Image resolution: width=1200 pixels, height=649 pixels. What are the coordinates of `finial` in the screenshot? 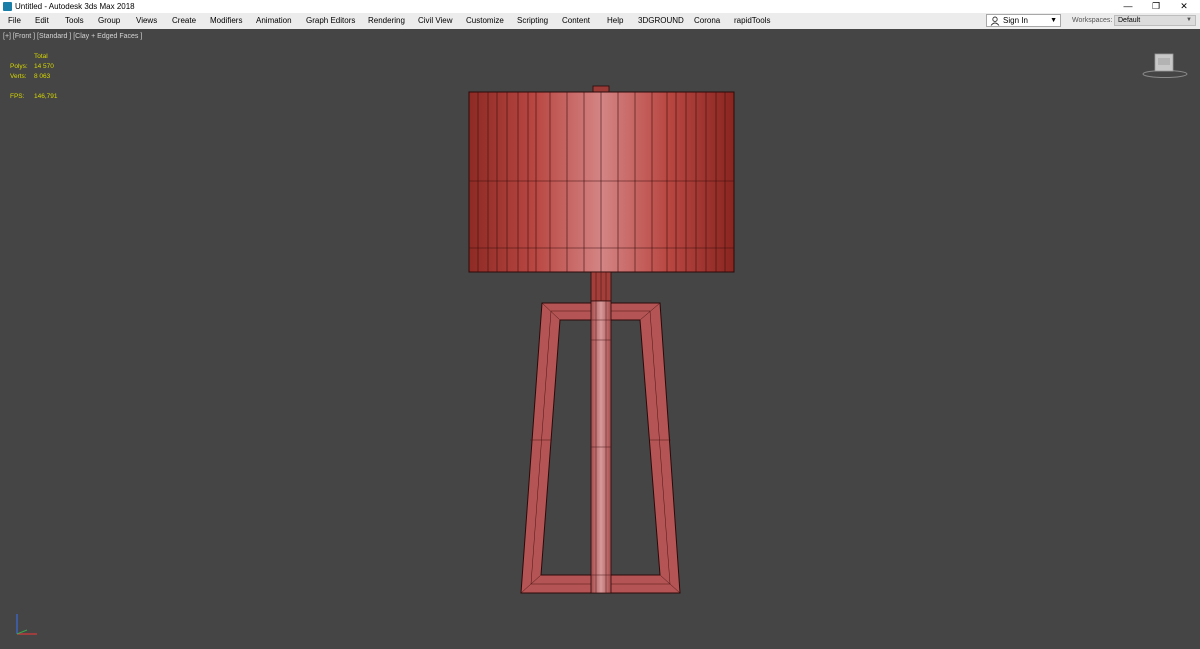 It's located at (601, 89).